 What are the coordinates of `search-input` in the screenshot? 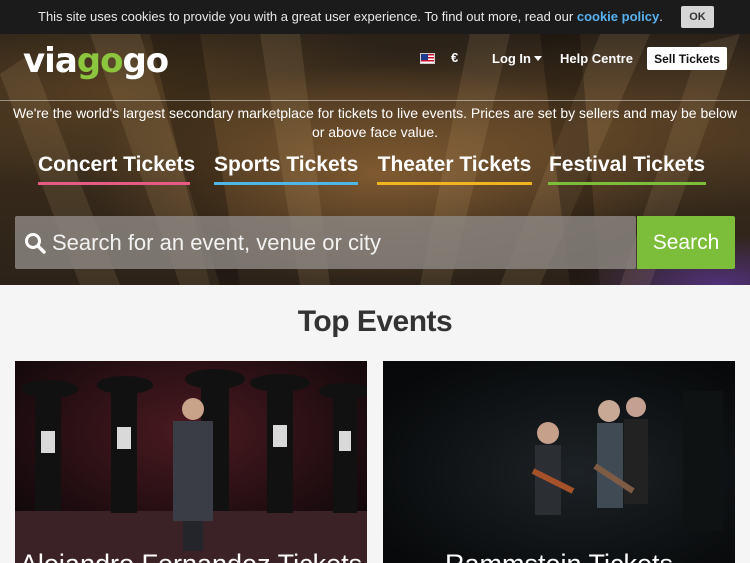 It's located at (342, 242).